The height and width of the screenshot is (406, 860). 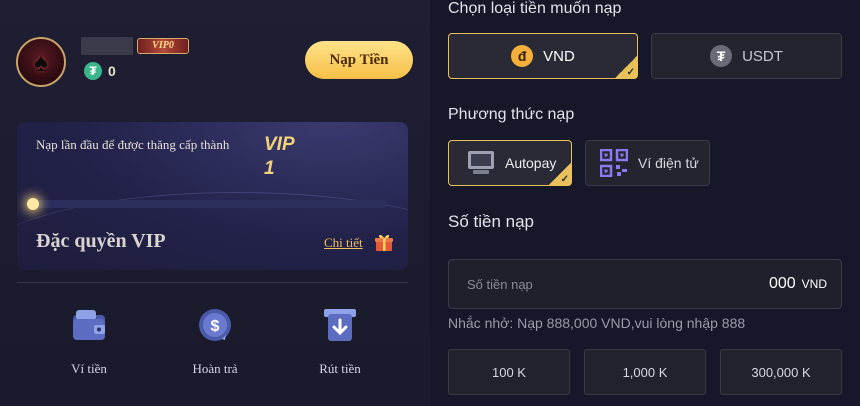 I want to click on withdraw-icon, so click(x=340, y=325).